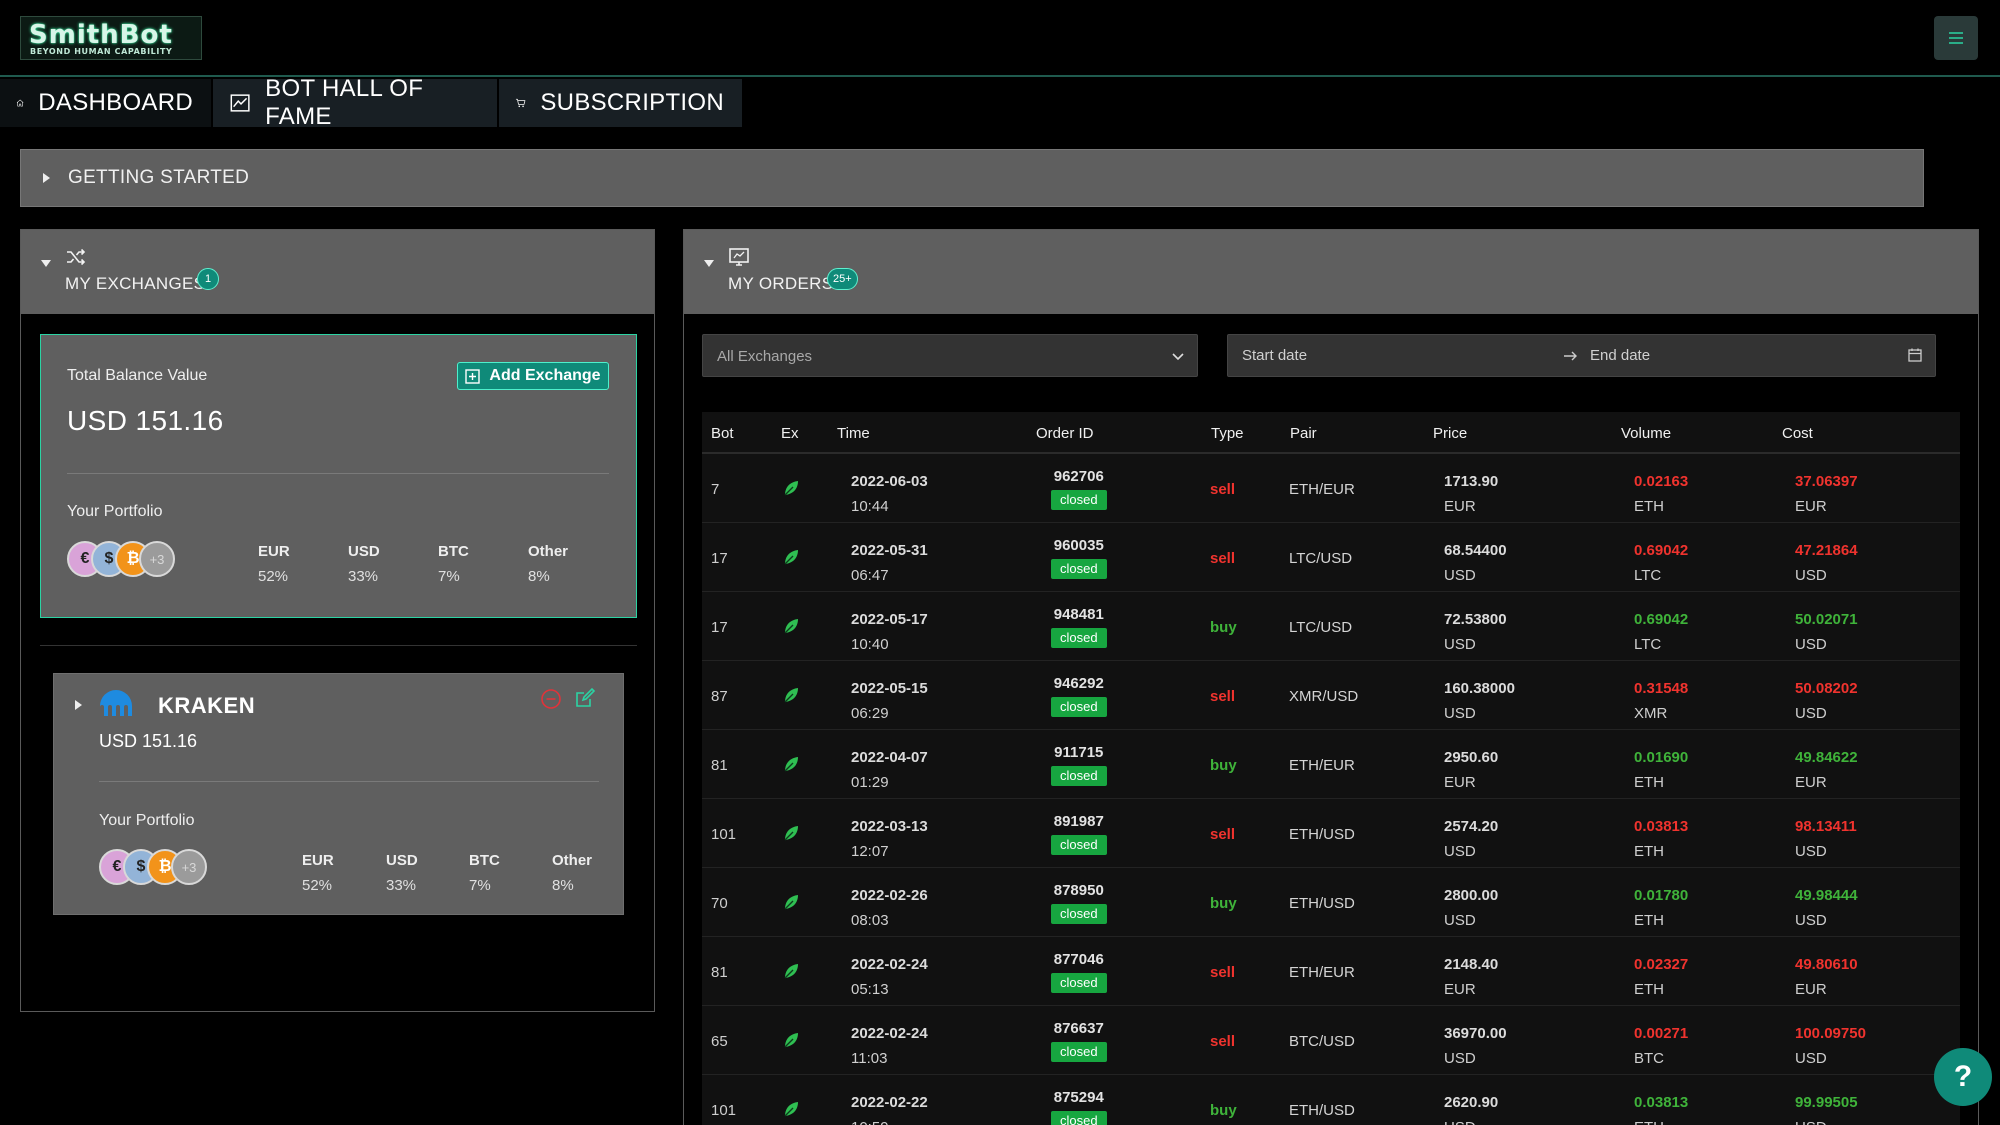 The height and width of the screenshot is (1125, 2000). Describe the element at coordinates (548, 564) in the screenshot. I see `allocation-other: Other 8%` at that location.